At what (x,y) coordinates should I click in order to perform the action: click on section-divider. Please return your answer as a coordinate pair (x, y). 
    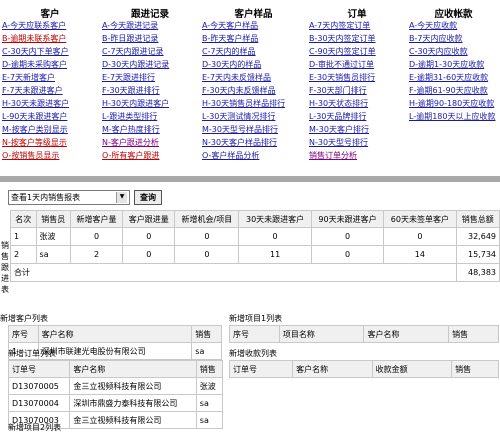
    Looking at the image, I should click on (250, 179).